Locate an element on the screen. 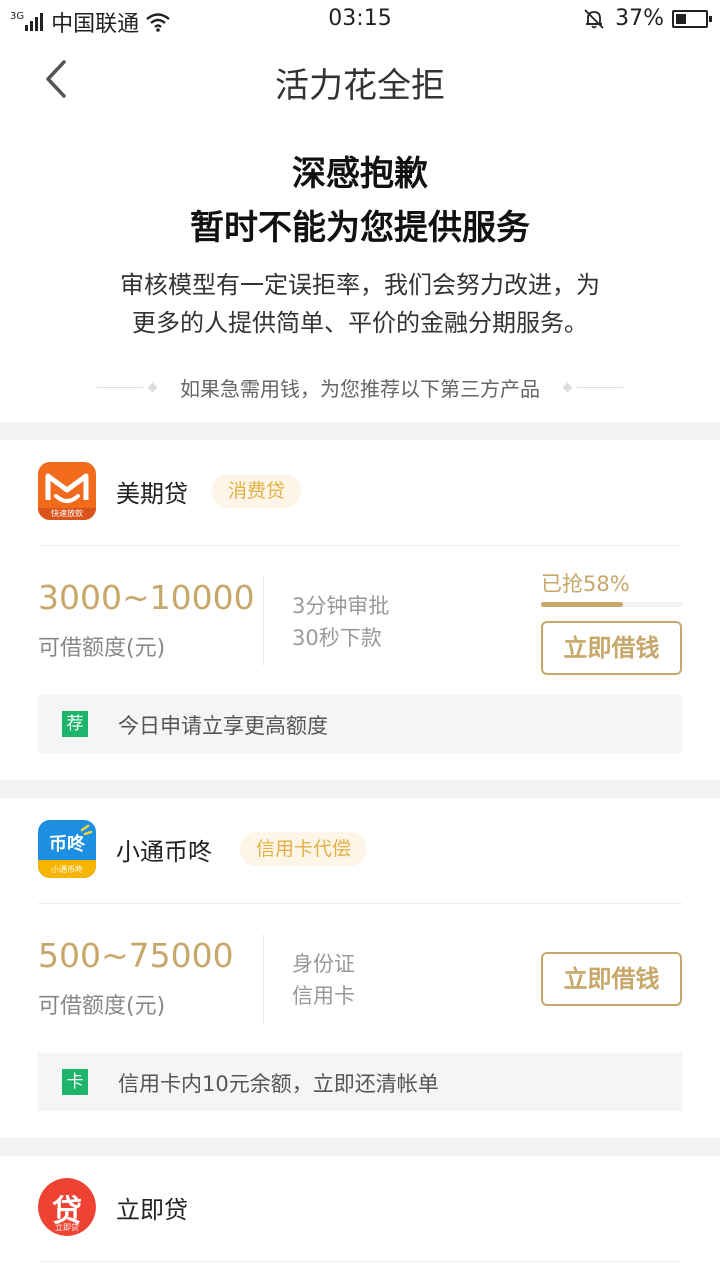 Image resolution: width=720 pixels, height=1280 pixels. meiqidai-logo-icon: 快速放款 is located at coordinates (67, 491).